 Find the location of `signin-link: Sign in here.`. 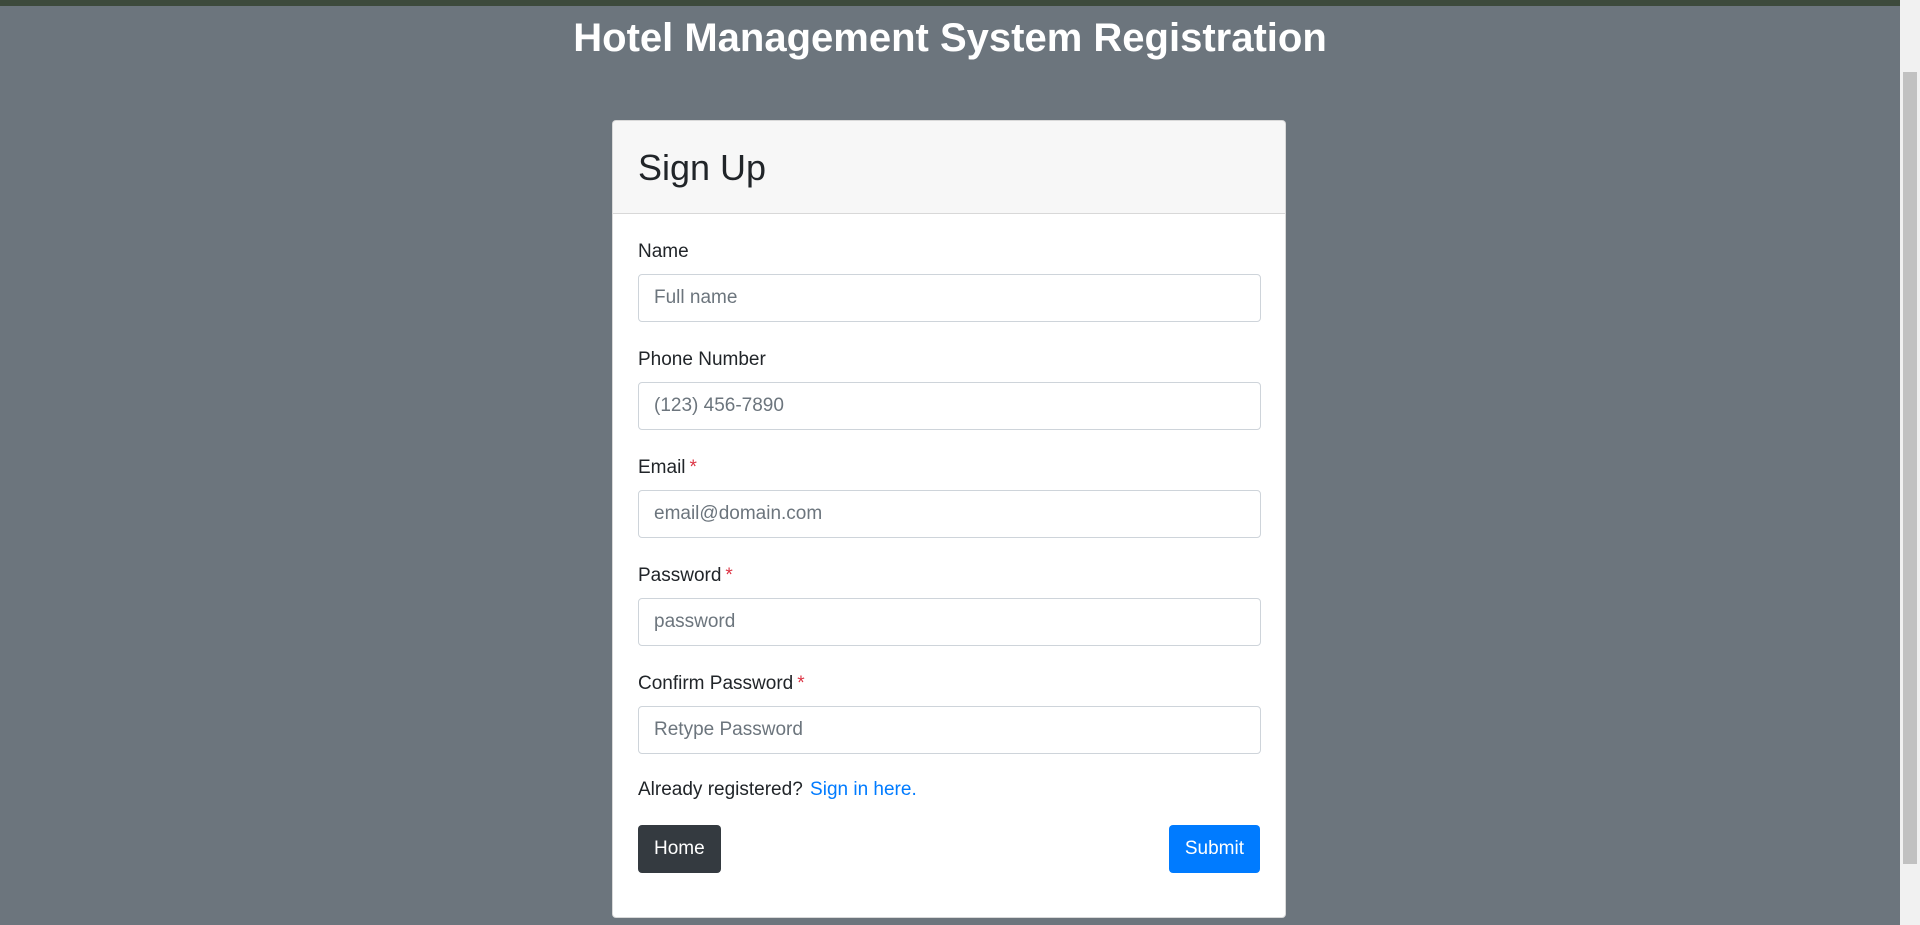

signin-link: Sign in here. is located at coordinates (863, 789).